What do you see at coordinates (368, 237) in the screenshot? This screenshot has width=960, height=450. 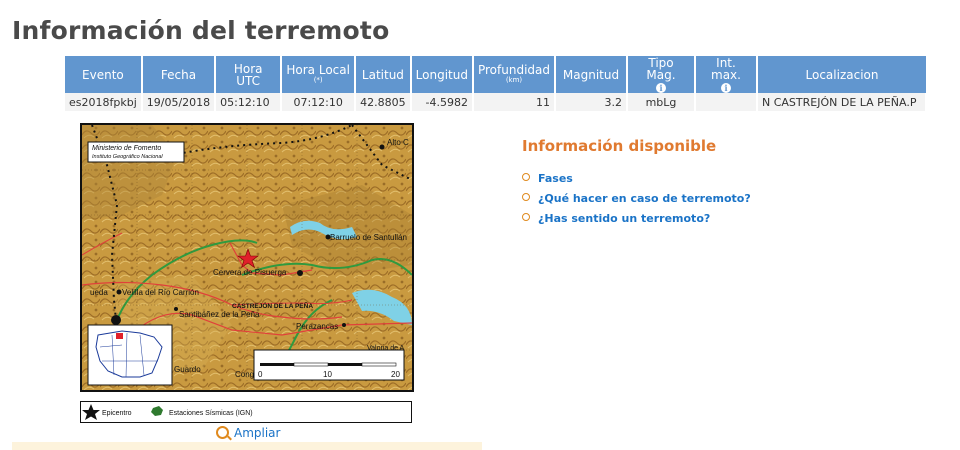 I see `place-label: Barruelo de Santullán` at bounding box center [368, 237].